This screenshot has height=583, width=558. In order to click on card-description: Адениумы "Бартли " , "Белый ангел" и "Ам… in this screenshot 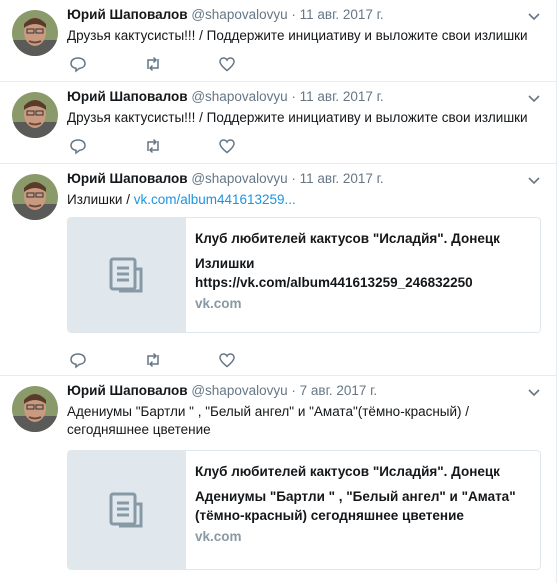, I will do `click(355, 506)`.